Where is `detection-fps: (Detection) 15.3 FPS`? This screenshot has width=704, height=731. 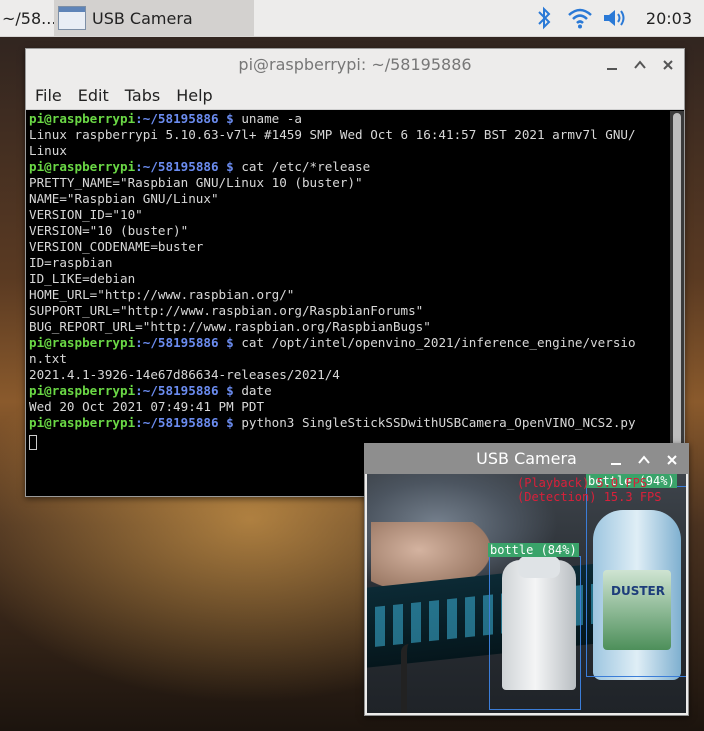
detection-fps: (Detection) 15.3 FPS is located at coordinates (589, 497).